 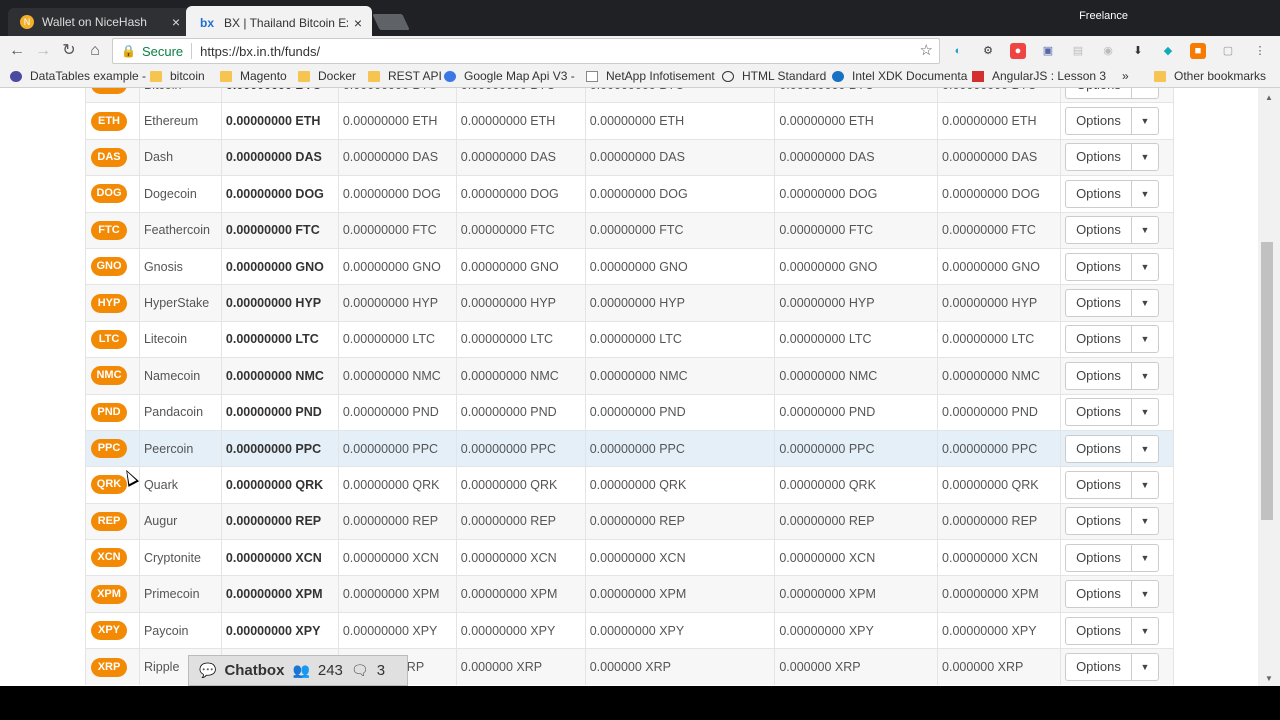 I want to click on home-icon: ⌂, so click(x=95, y=51).